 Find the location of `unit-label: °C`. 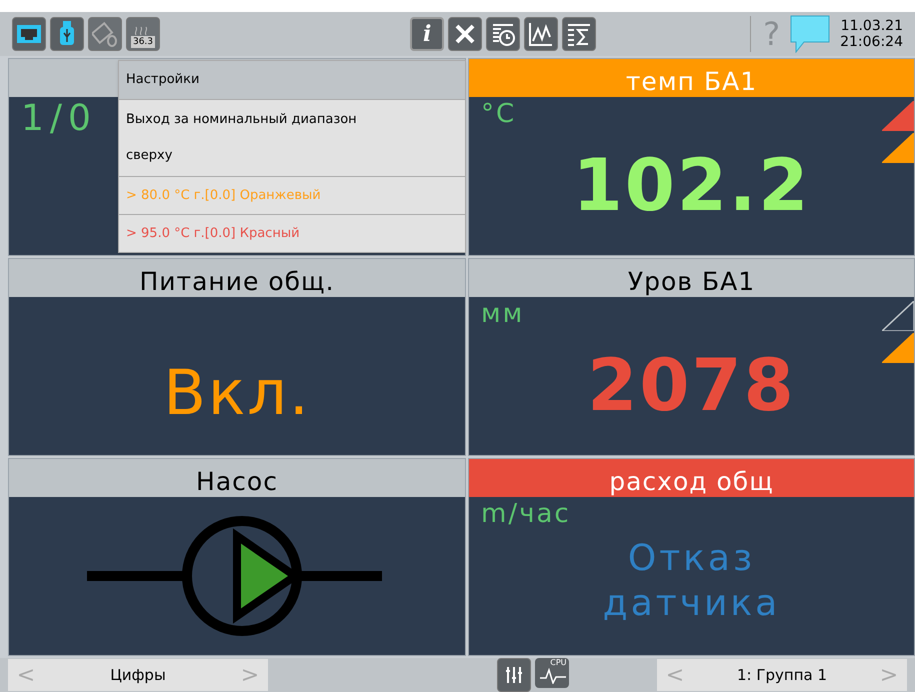

unit-label: °C is located at coordinates (498, 114).